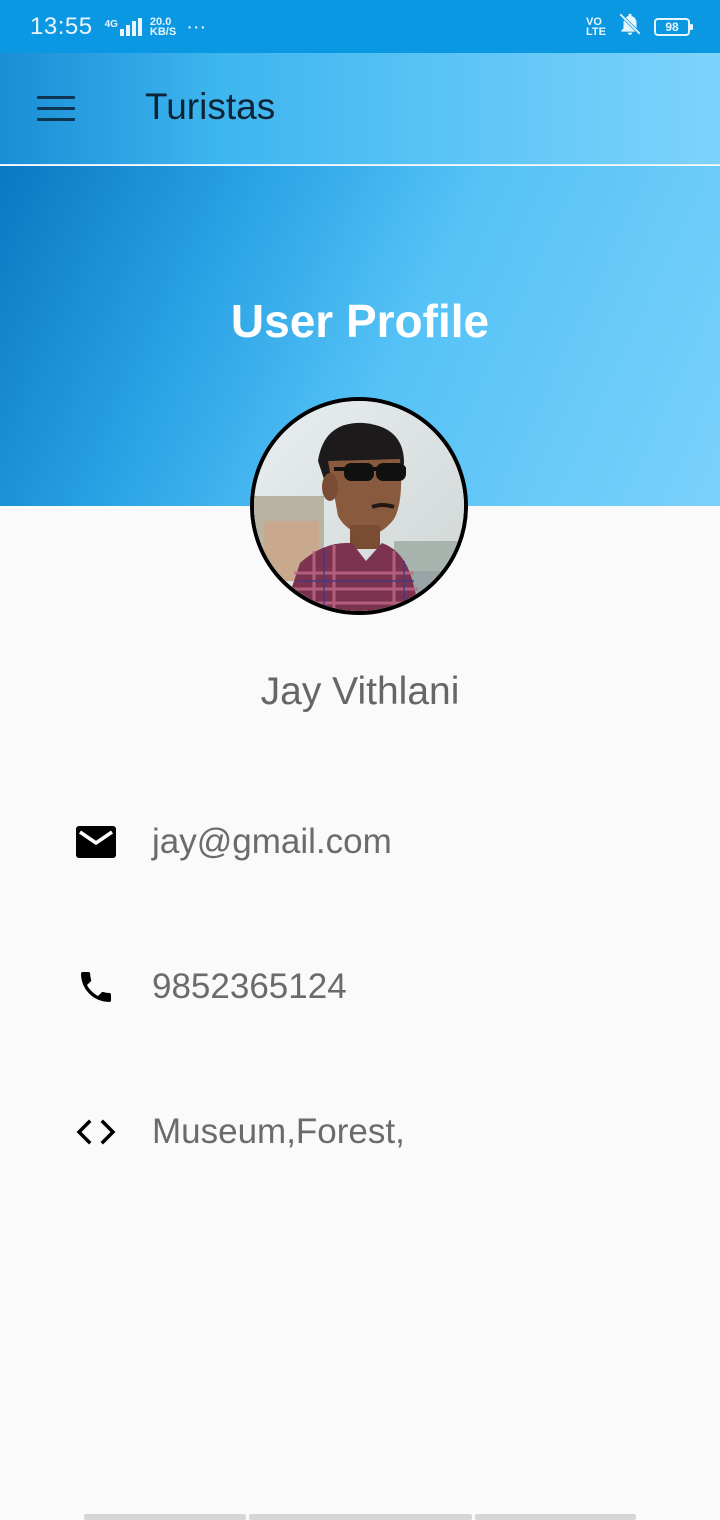  Describe the element at coordinates (249, 986) in the screenshot. I see `phone-value: 9852365124` at that location.